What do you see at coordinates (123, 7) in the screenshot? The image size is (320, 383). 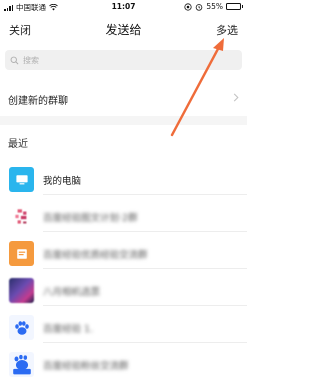 I see `status-bar: 中国联通 11:07 55%` at bounding box center [123, 7].